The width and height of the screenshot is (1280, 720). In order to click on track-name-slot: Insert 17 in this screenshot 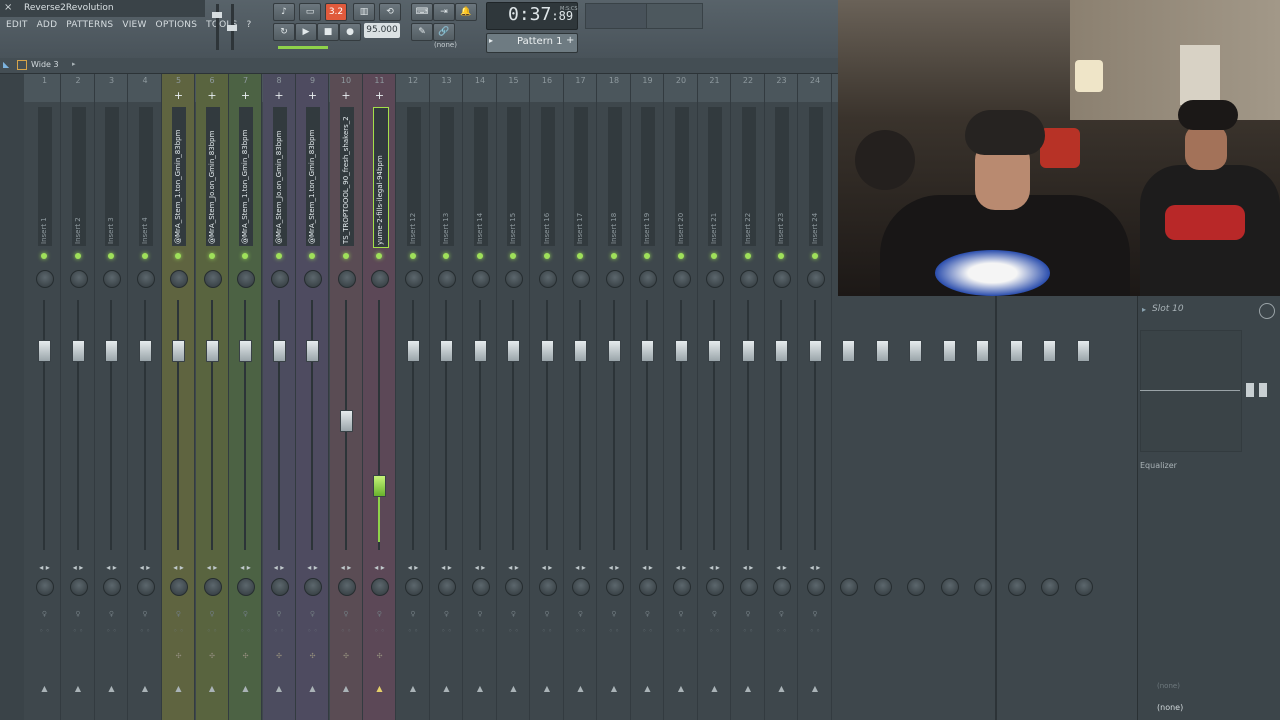, I will do `click(581, 176)`.